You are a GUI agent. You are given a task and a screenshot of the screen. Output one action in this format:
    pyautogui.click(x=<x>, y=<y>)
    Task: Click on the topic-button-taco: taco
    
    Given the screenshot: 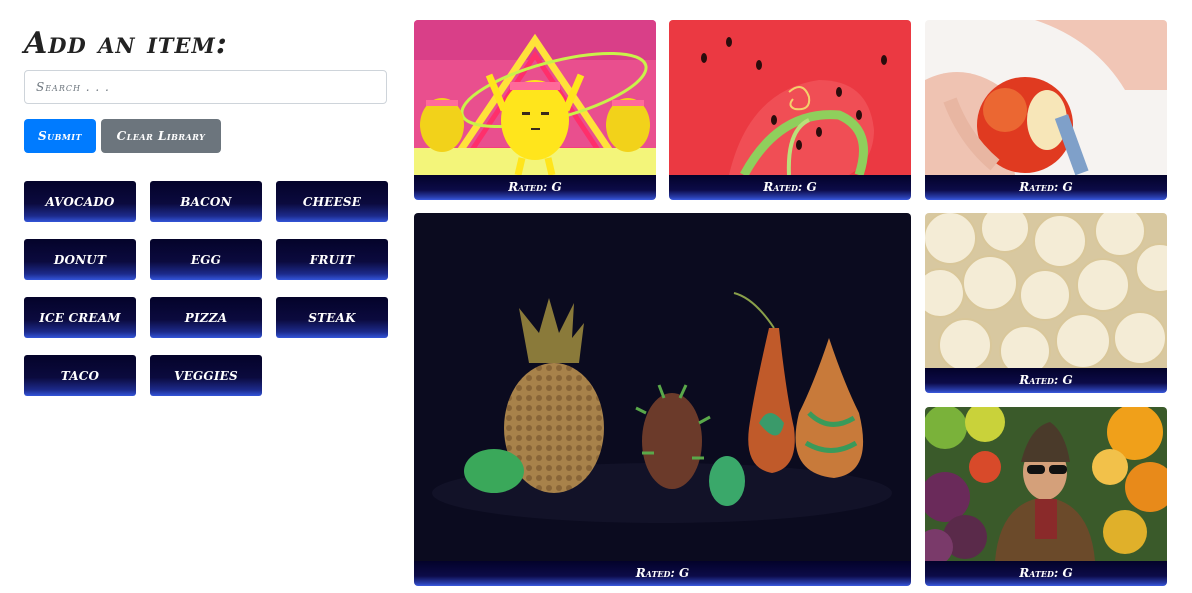 What is the action you would take?
    pyautogui.click(x=80, y=375)
    